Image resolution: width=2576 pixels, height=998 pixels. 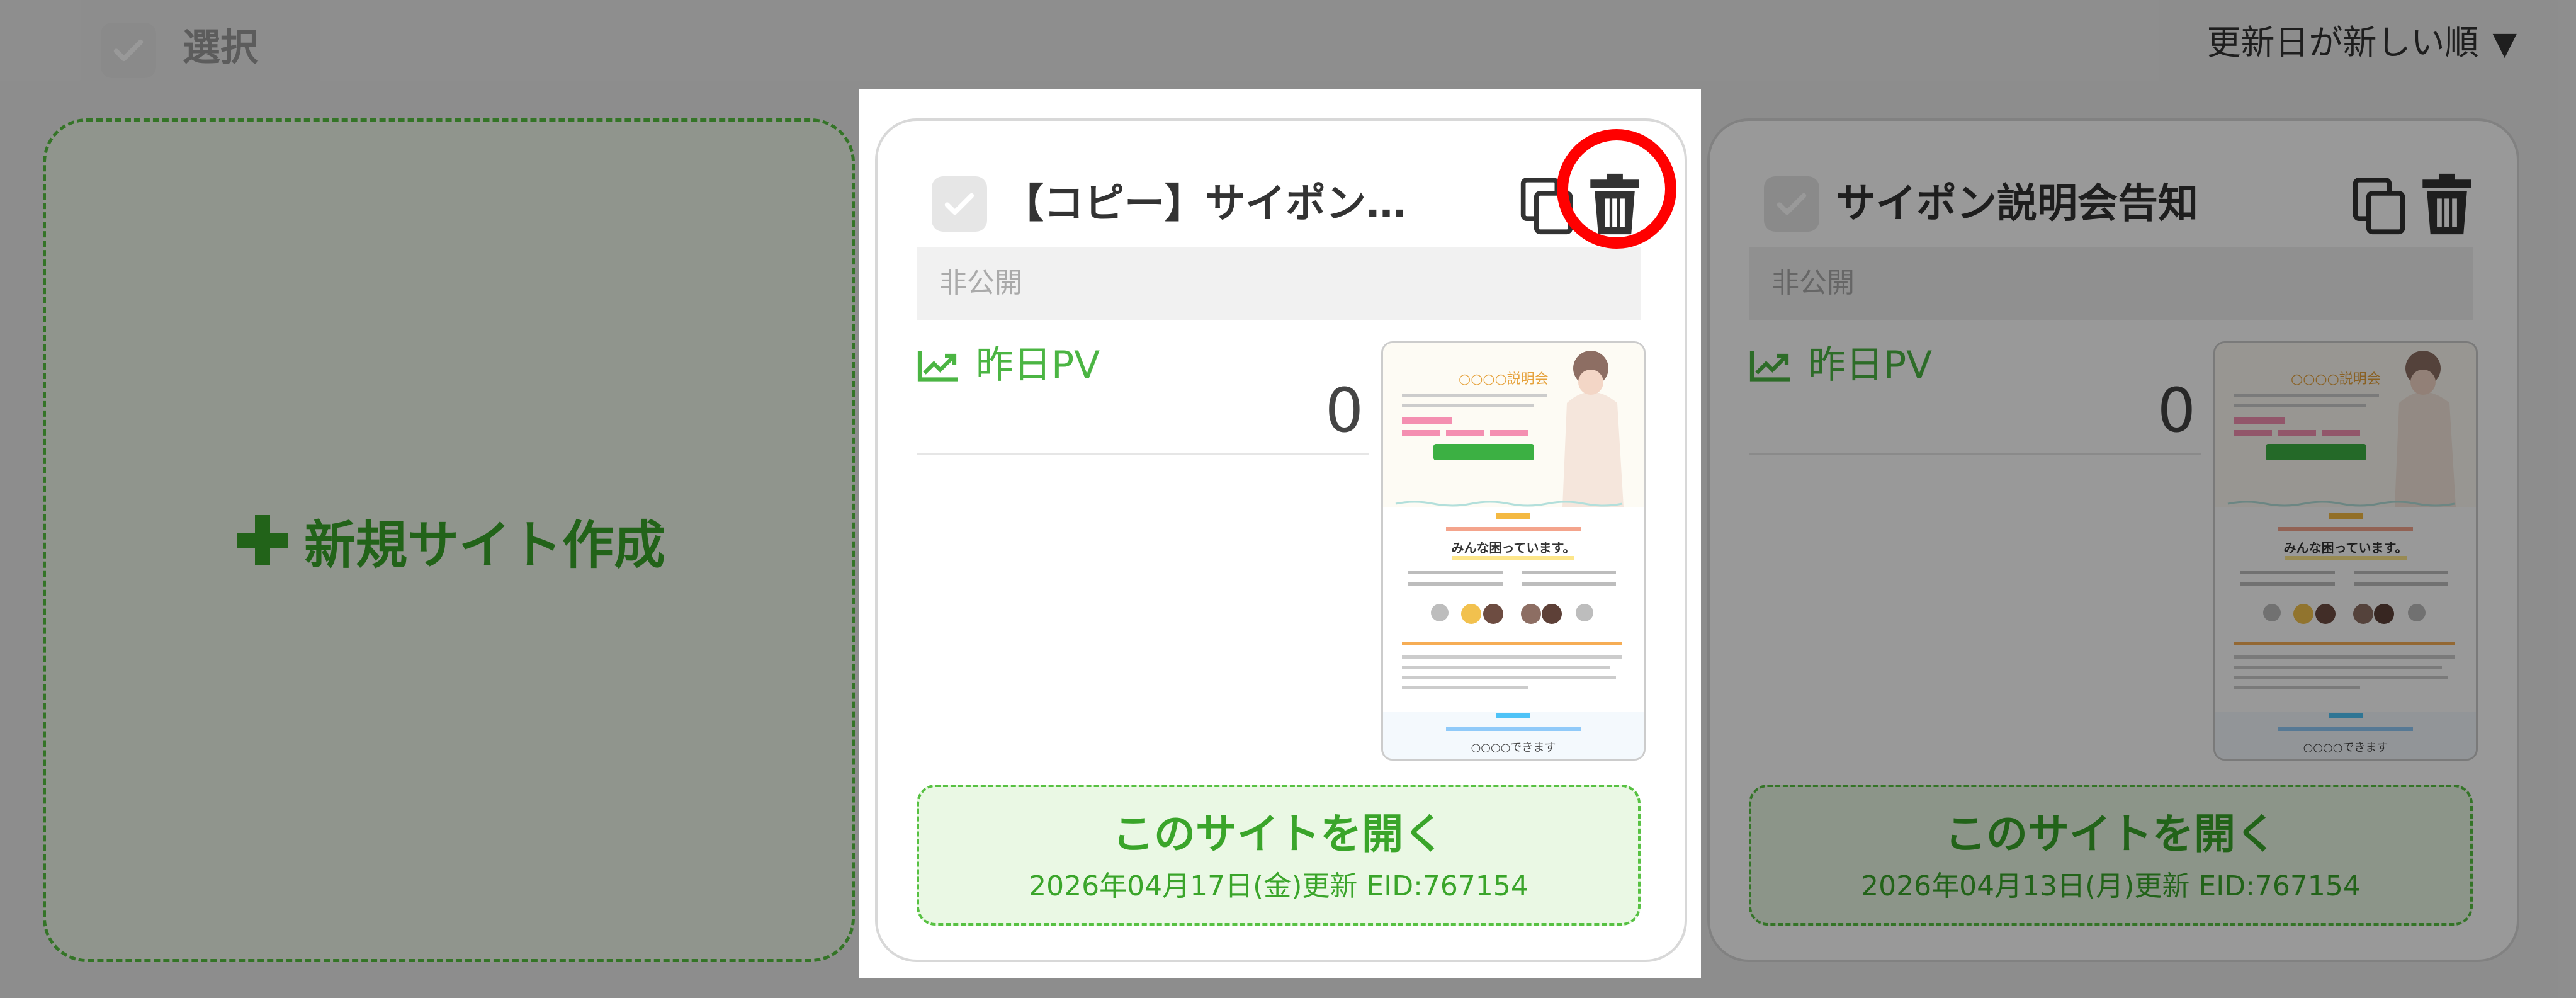 I want to click on open-site-button: このサイトを開く 2026年04月13日(月)更新 EID:767154, so click(x=2111, y=855).